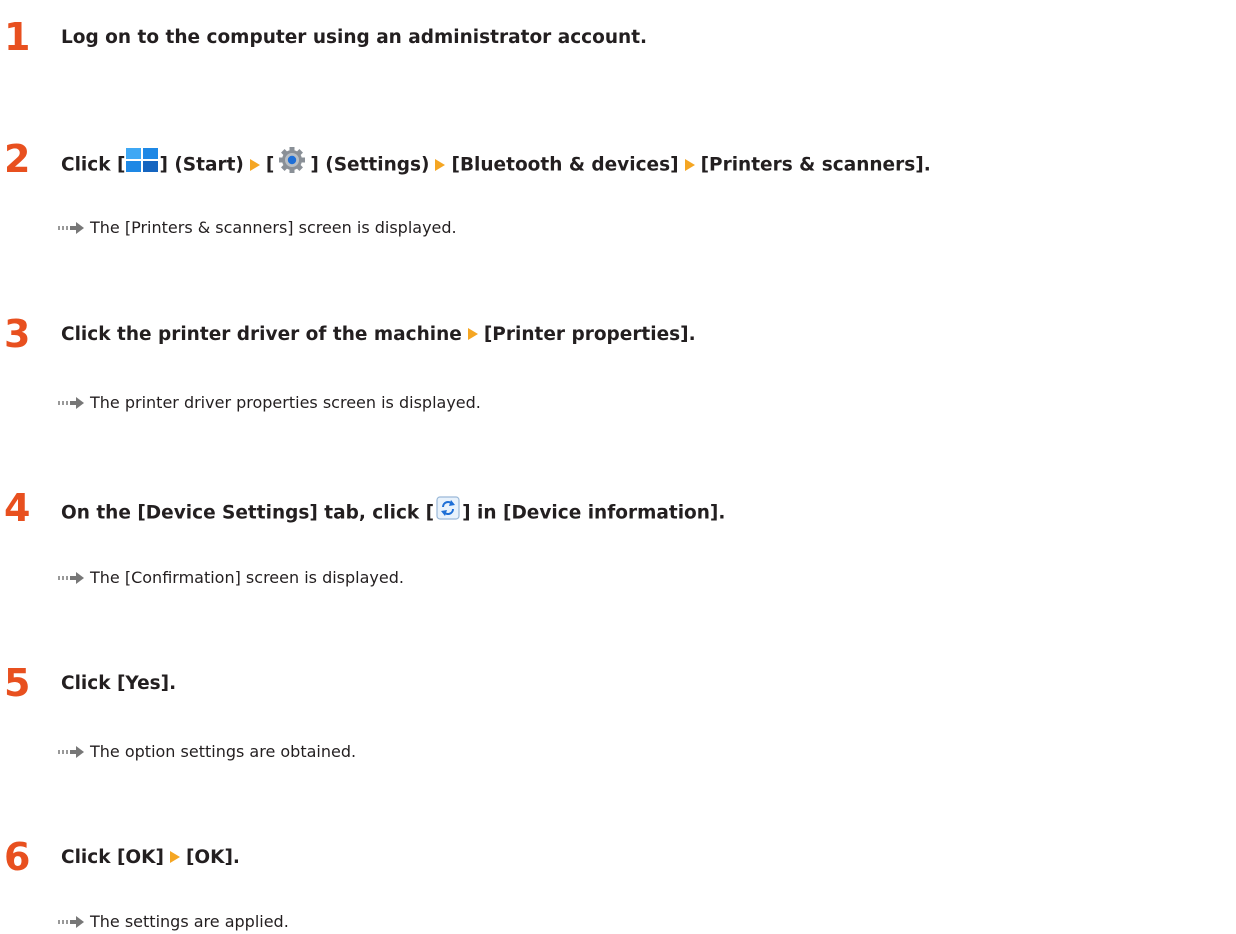 The width and height of the screenshot is (1236, 934). Describe the element at coordinates (17, 334) in the screenshot. I see `step-number: 3` at that location.